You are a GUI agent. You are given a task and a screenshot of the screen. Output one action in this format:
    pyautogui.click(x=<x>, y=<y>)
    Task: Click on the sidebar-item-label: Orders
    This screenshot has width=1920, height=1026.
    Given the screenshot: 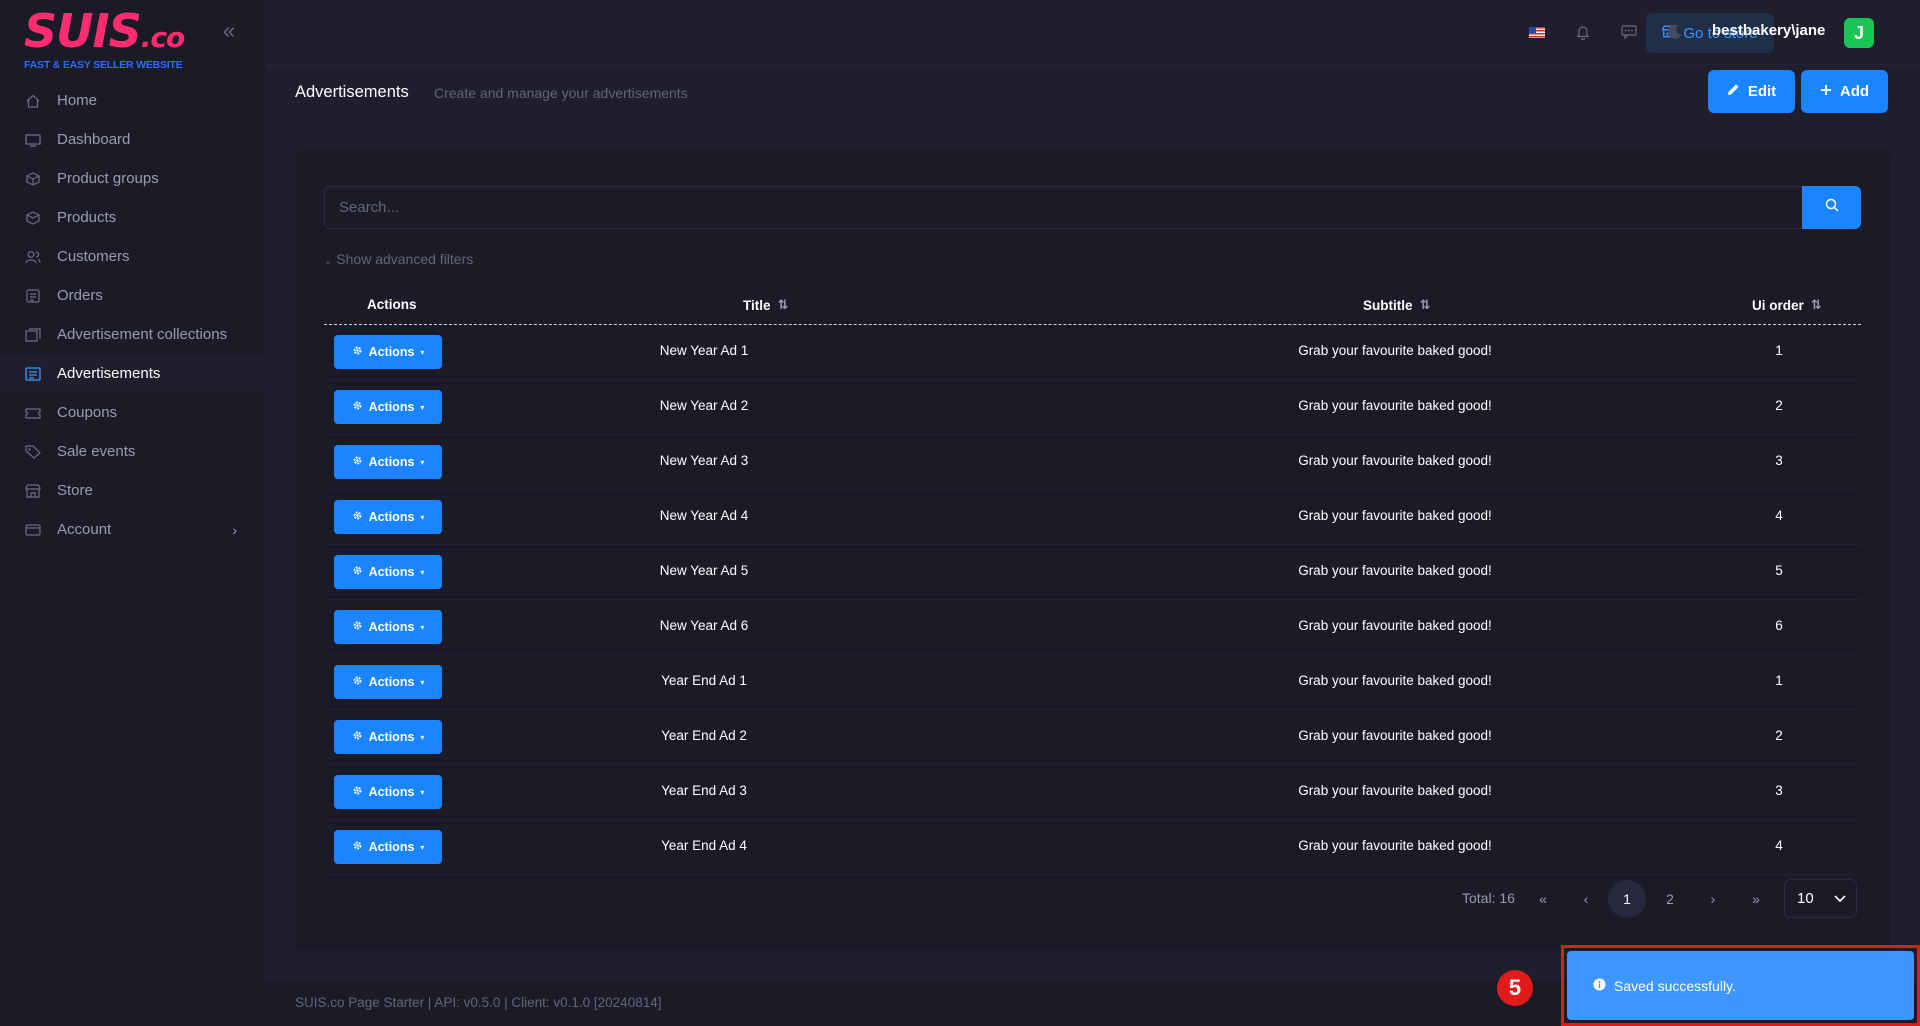 What is the action you would take?
    pyautogui.click(x=80, y=295)
    